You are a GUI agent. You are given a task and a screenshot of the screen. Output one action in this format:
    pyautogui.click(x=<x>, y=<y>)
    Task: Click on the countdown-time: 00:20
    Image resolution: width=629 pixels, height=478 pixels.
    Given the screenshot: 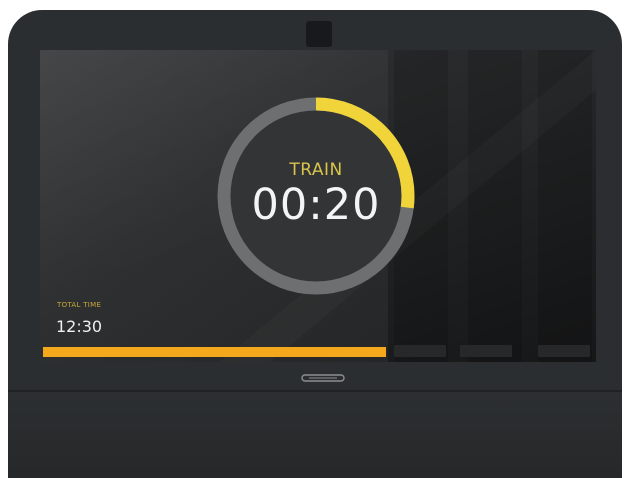 What is the action you would take?
    pyautogui.click(x=316, y=205)
    